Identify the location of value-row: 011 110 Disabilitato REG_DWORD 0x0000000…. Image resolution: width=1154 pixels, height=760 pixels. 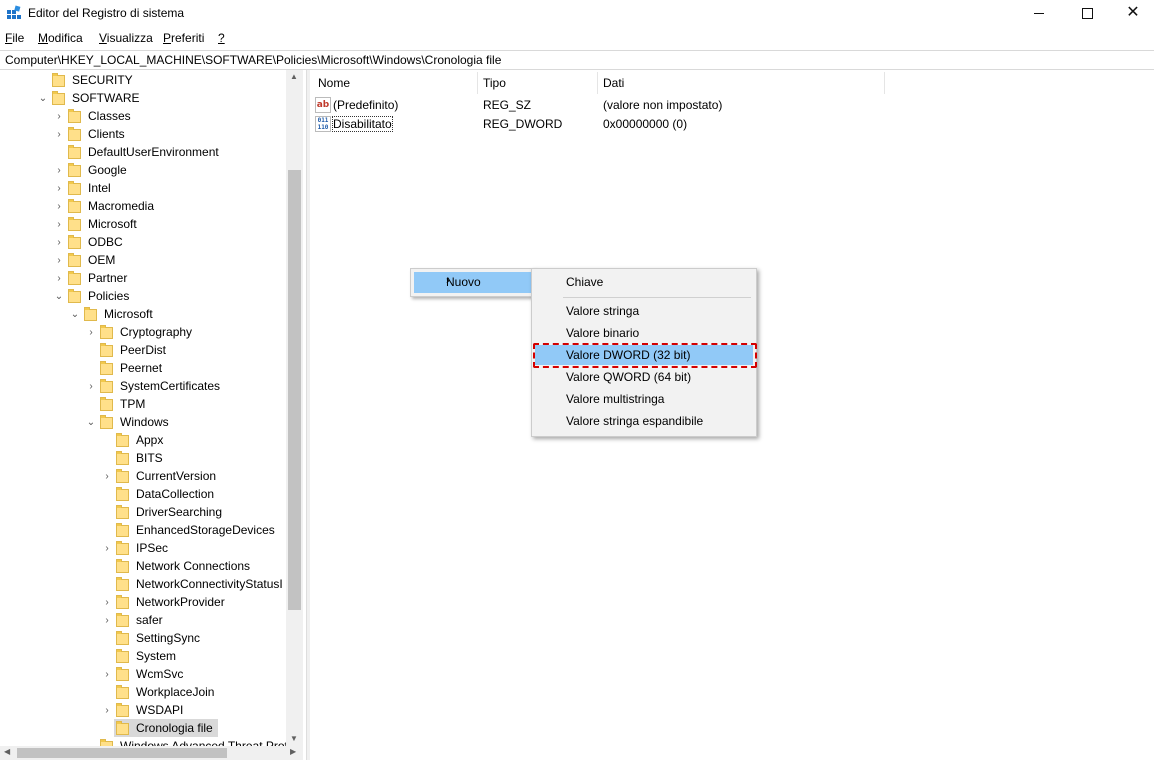
(714, 124).